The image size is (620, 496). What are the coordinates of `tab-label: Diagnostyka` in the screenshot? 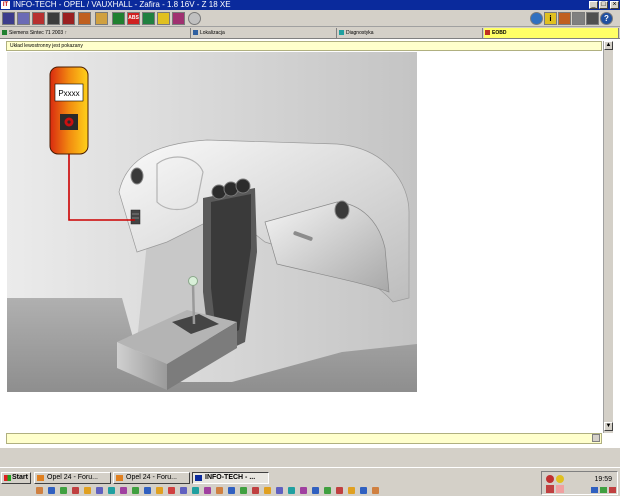 It's located at (360, 33).